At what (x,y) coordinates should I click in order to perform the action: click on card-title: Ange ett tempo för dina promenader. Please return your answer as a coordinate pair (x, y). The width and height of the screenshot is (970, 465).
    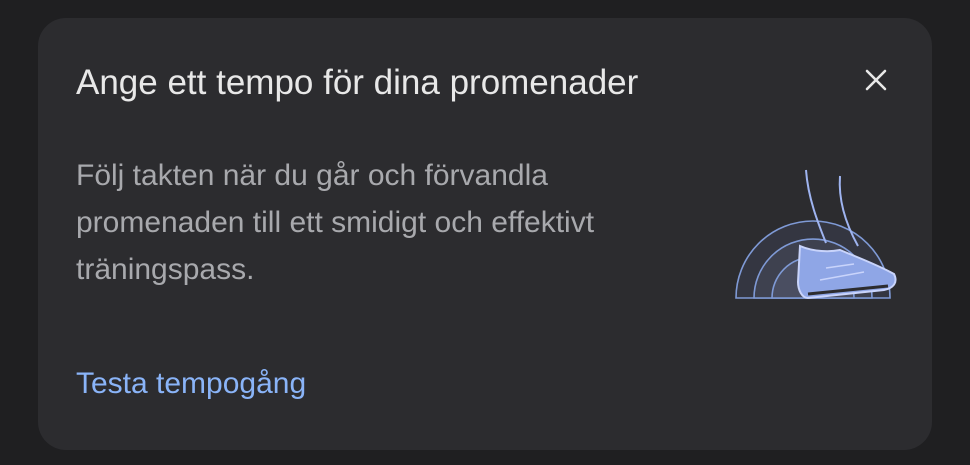
    Looking at the image, I should click on (357, 82).